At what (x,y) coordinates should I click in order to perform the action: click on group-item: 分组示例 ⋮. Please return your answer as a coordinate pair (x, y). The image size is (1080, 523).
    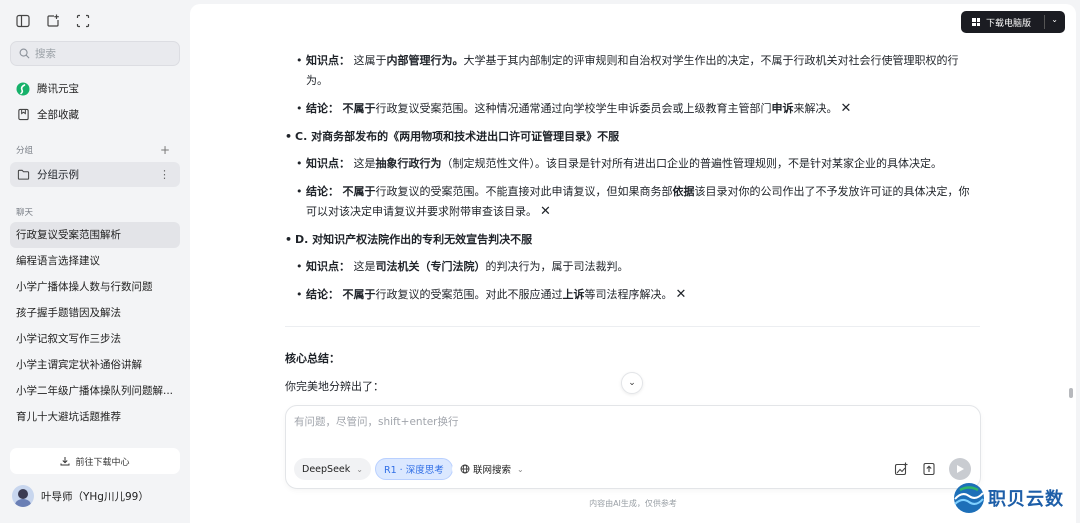
    Looking at the image, I should click on (95, 174).